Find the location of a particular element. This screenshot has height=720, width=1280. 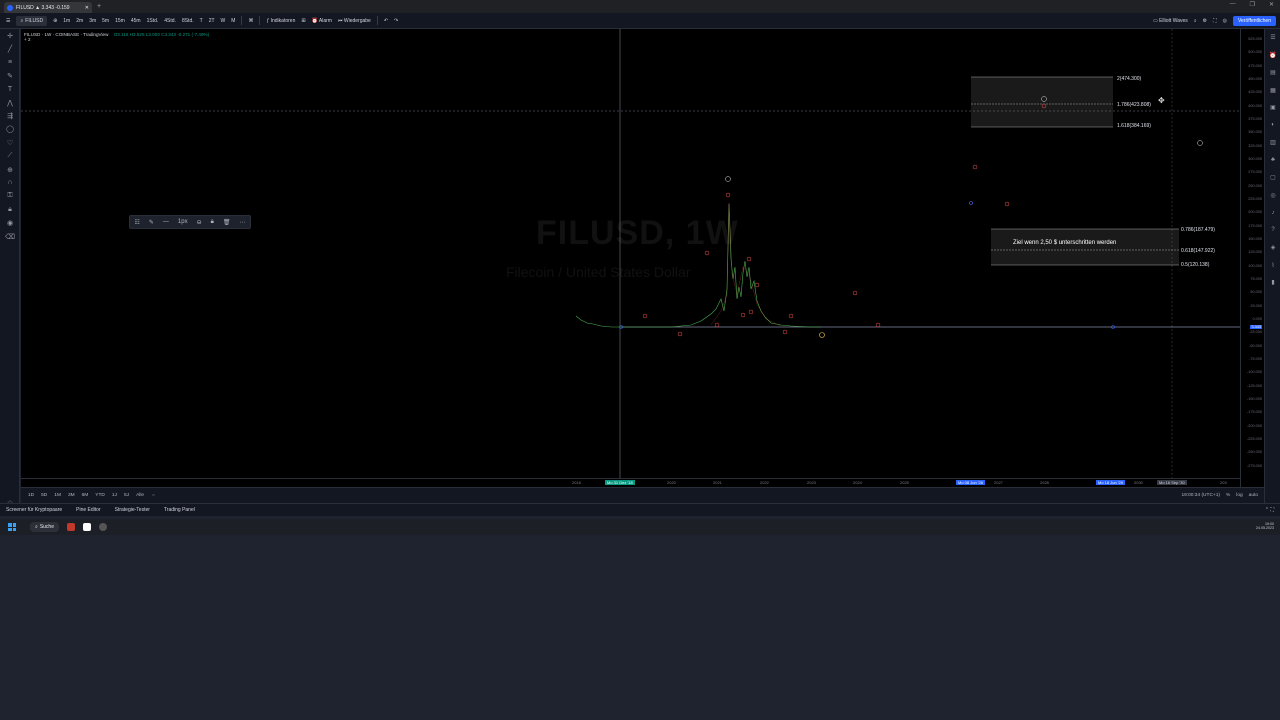

search-icon: ⌕ is located at coordinates (1195, 21).